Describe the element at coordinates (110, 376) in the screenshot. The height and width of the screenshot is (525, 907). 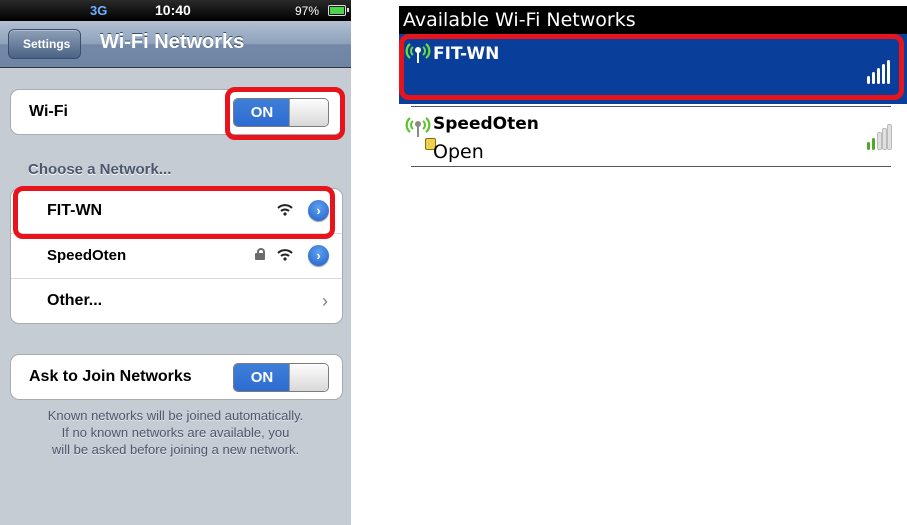
I see `ask-to-join-label: Ask to Join Networks` at that location.